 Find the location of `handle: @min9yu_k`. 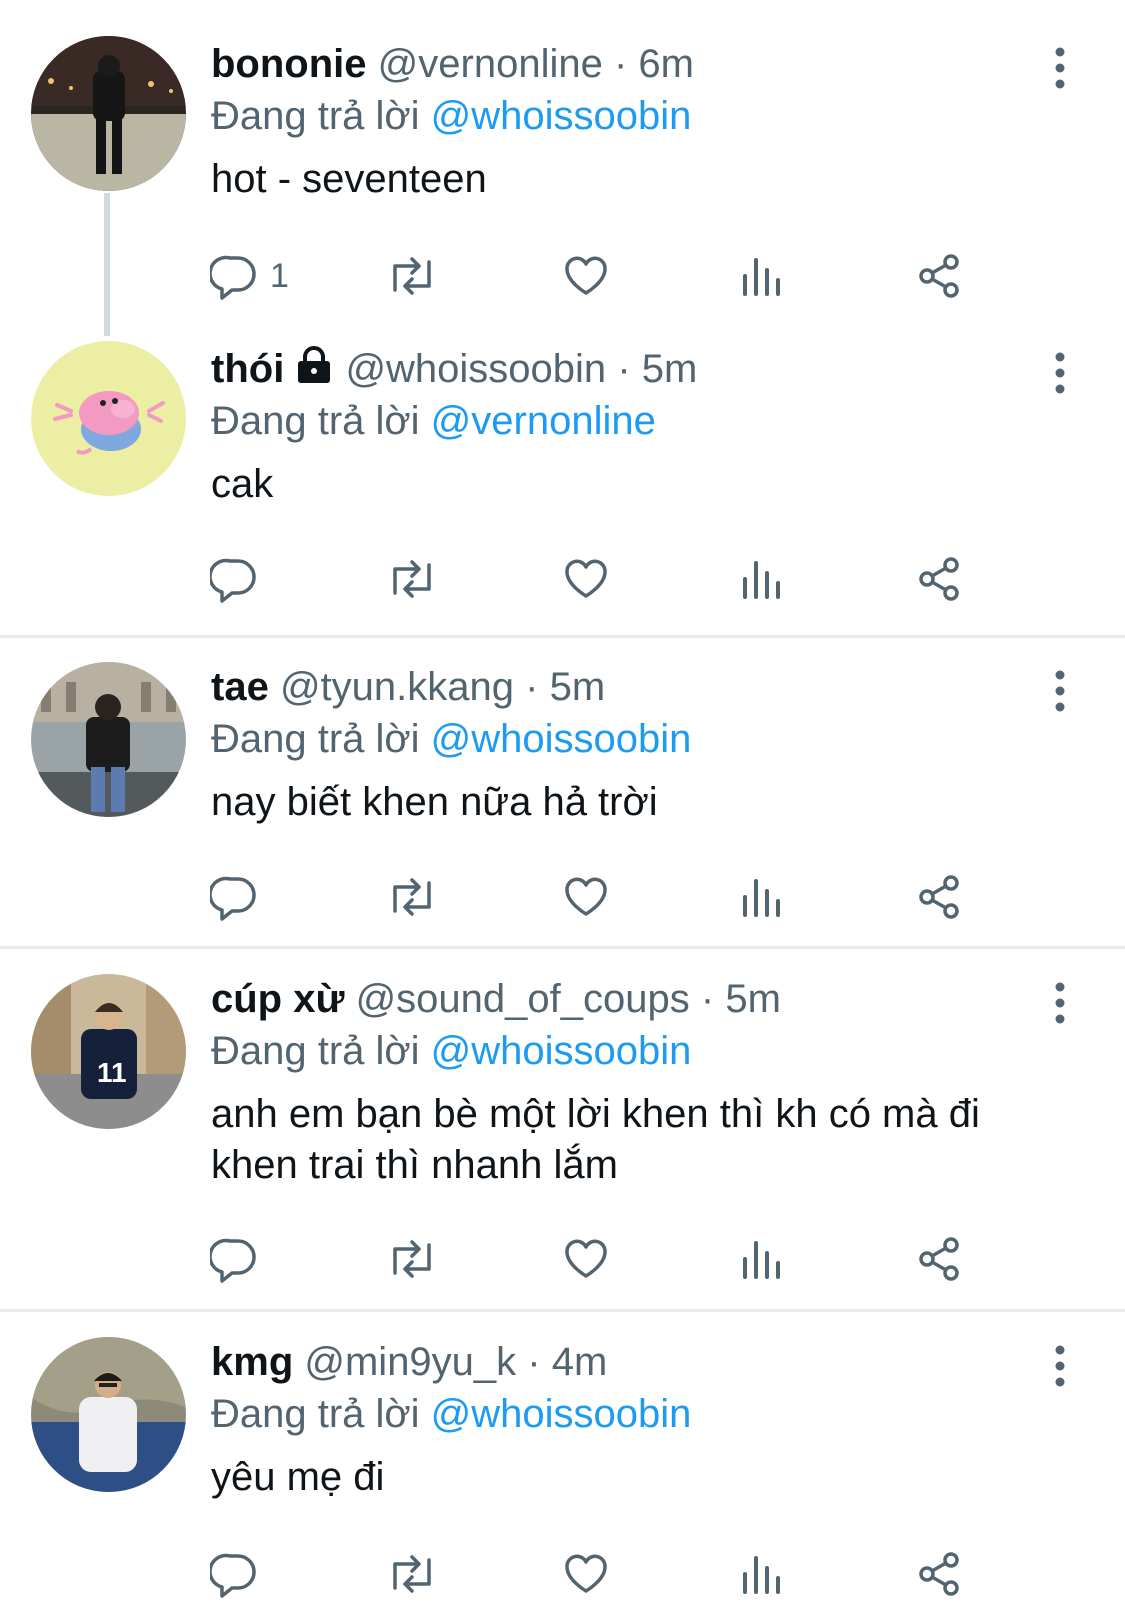

handle: @min9yu_k is located at coordinates (410, 1362).